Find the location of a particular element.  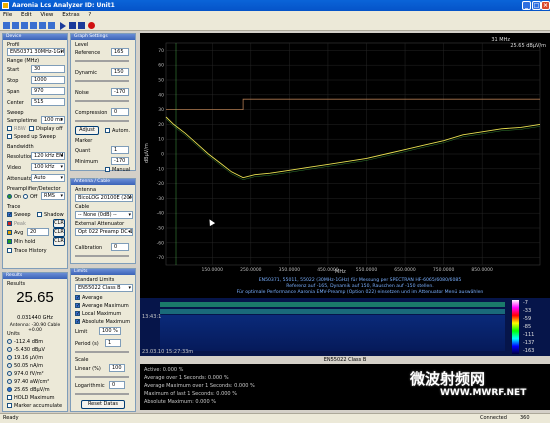

result-value: 25.65 is located at coordinates (35, 297).